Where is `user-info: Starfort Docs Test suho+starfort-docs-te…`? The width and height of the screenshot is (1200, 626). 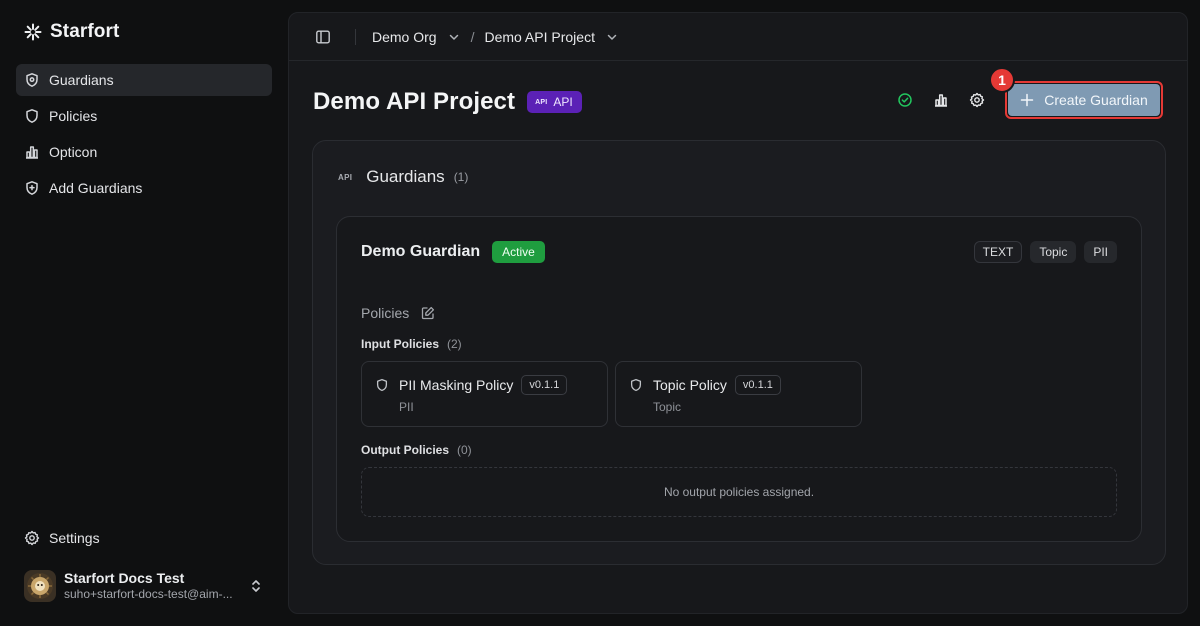 user-info: Starfort Docs Test suho+starfort-docs-te… is located at coordinates (154, 586).